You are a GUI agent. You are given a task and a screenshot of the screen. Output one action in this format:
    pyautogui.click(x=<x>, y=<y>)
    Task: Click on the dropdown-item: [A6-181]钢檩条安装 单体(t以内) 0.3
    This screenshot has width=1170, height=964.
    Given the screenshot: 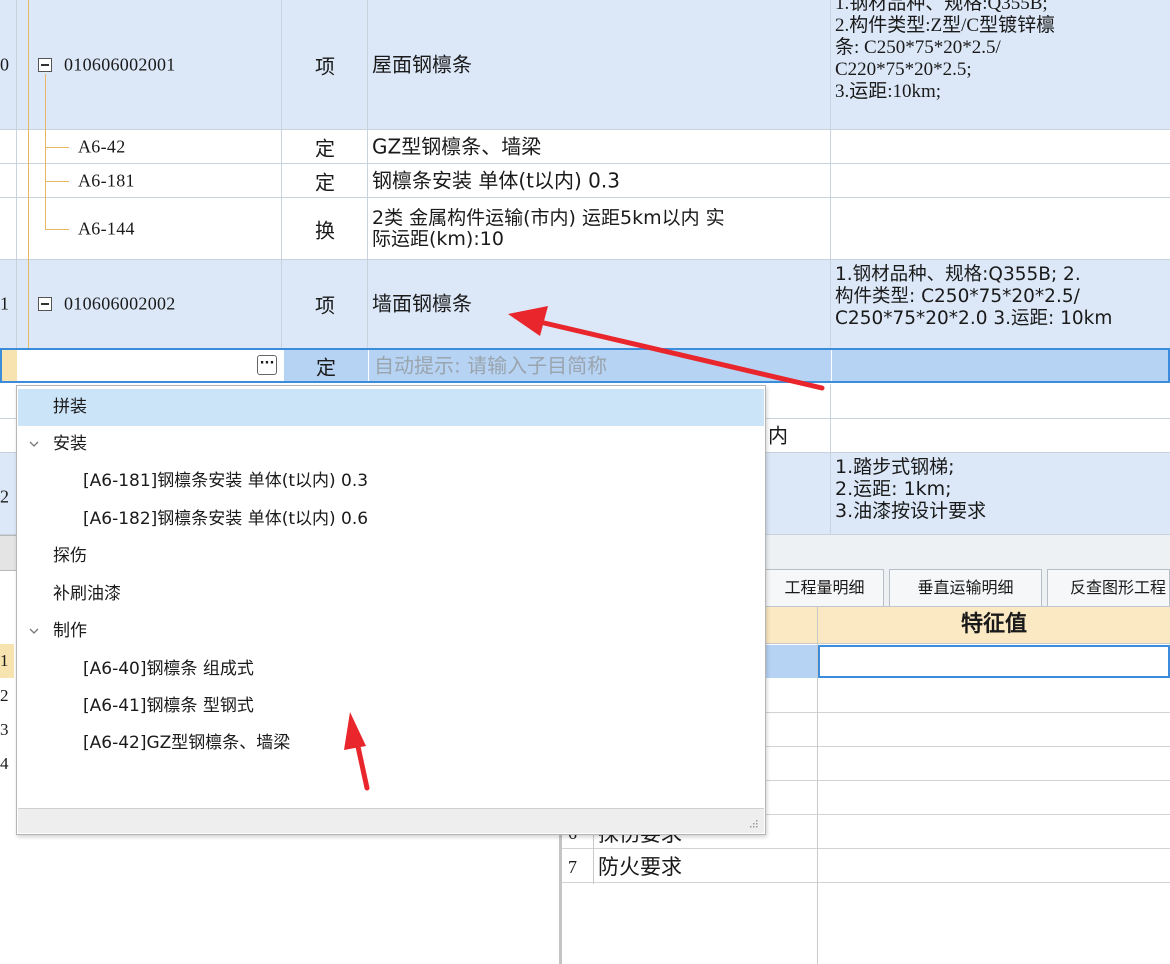 What is the action you would take?
    pyautogui.click(x=391, y=481)
    